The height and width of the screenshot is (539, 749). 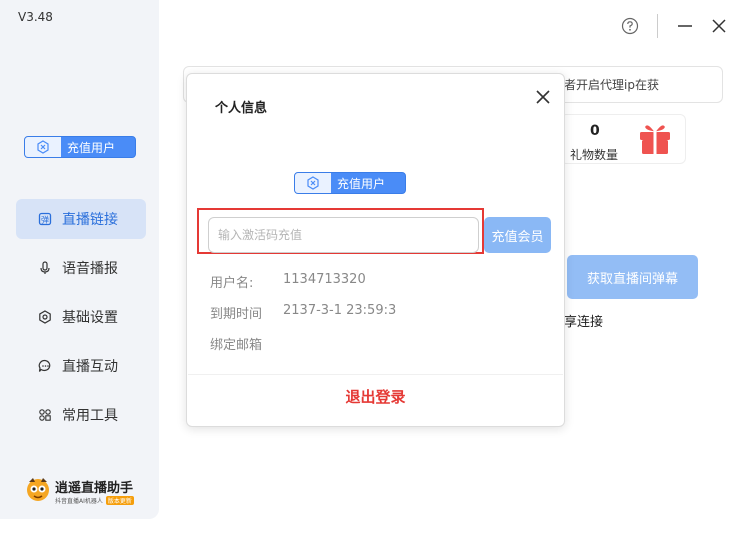 What do you see at coordinates (45, 415) in the screenshot?
I see `tools-grid-icon` at bounding box center [45, 415].